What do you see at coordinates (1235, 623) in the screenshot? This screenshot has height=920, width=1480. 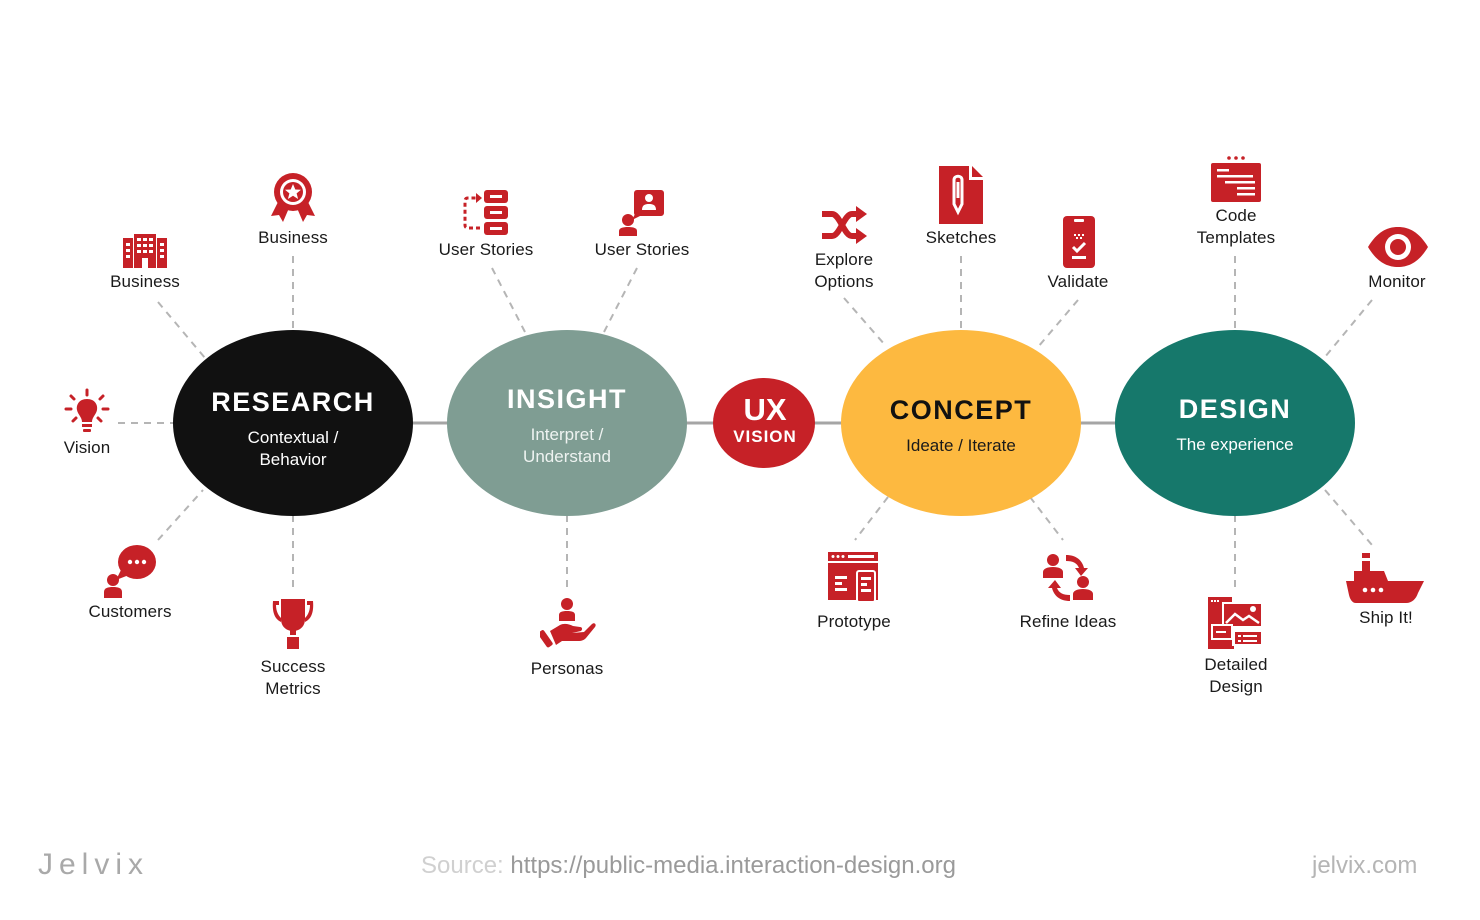 I see `layout-image-icon` at bounding box center [1235, 623].